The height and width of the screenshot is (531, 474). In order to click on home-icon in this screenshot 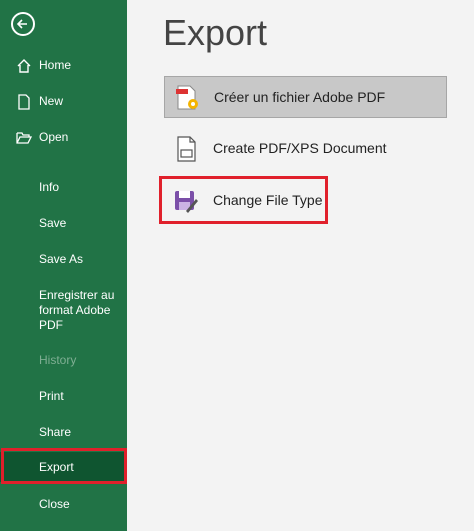, I will do `click(24, 66)`.